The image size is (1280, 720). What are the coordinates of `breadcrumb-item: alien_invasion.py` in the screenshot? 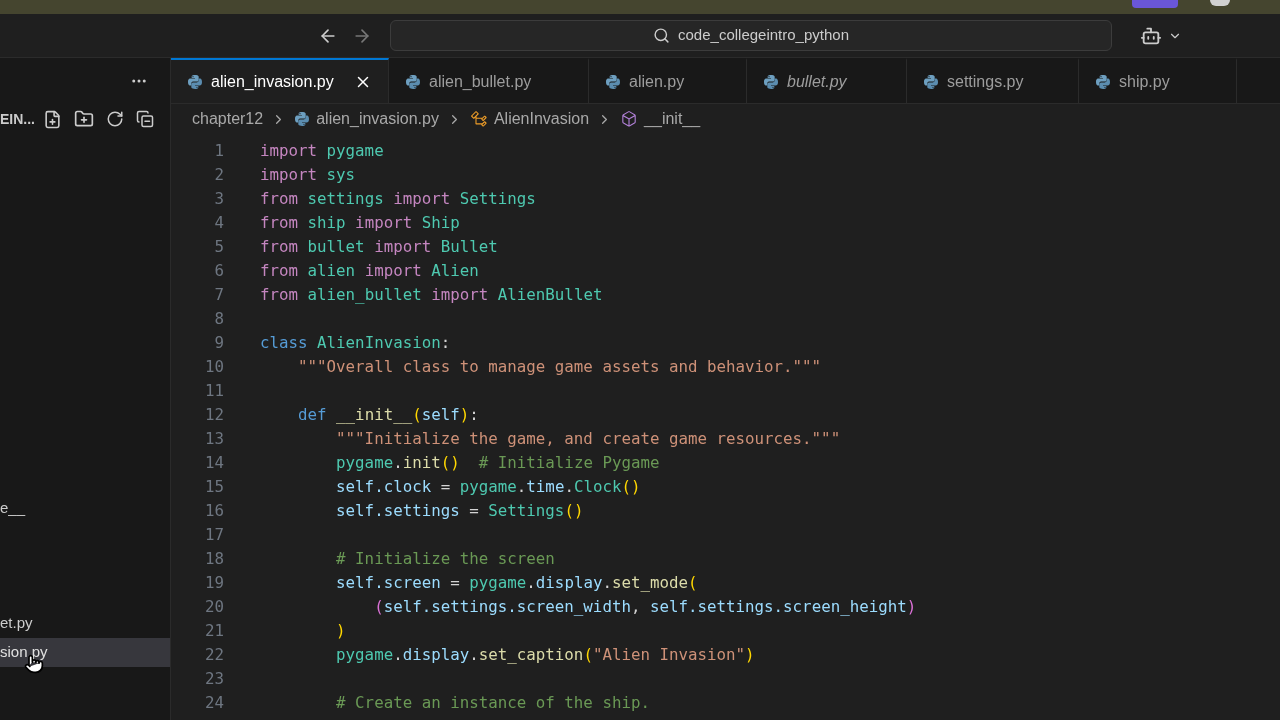 It's located at (377, 119).